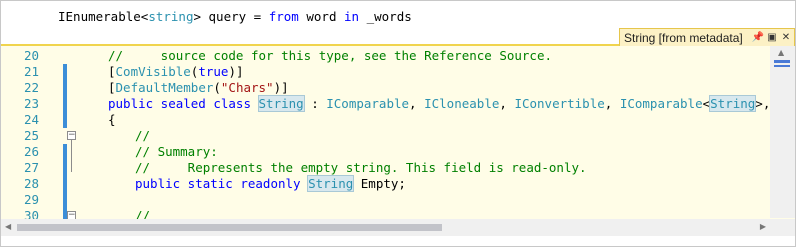  Describe the element at coordinates (31, 119) in the screenshot. I see `line-number: 24` at that location.